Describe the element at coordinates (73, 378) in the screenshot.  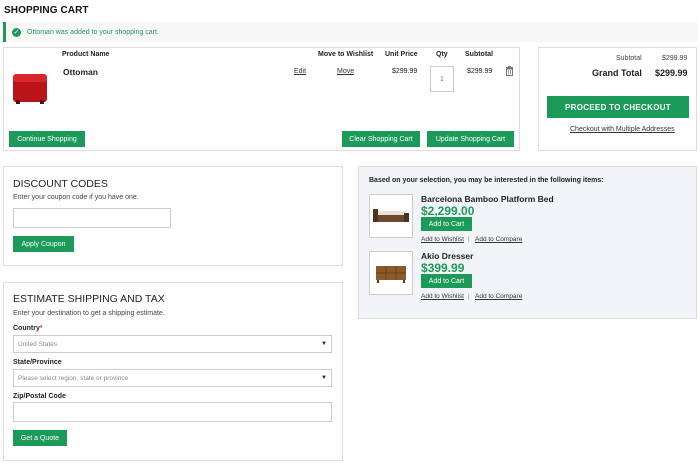
I see `state-select-placeholder: Please select region, state or province` at that location.